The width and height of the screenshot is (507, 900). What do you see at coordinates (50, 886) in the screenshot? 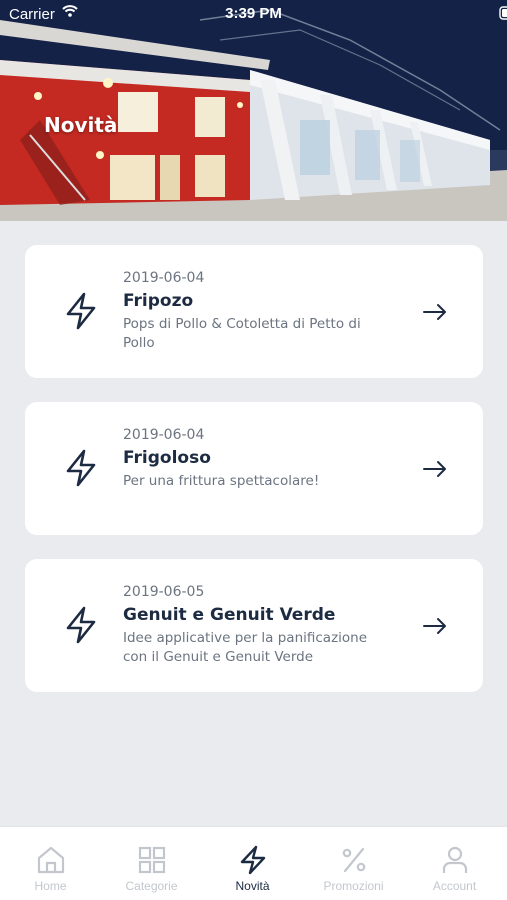
I see `tab-label: Home` at bounding box center [50, 886].